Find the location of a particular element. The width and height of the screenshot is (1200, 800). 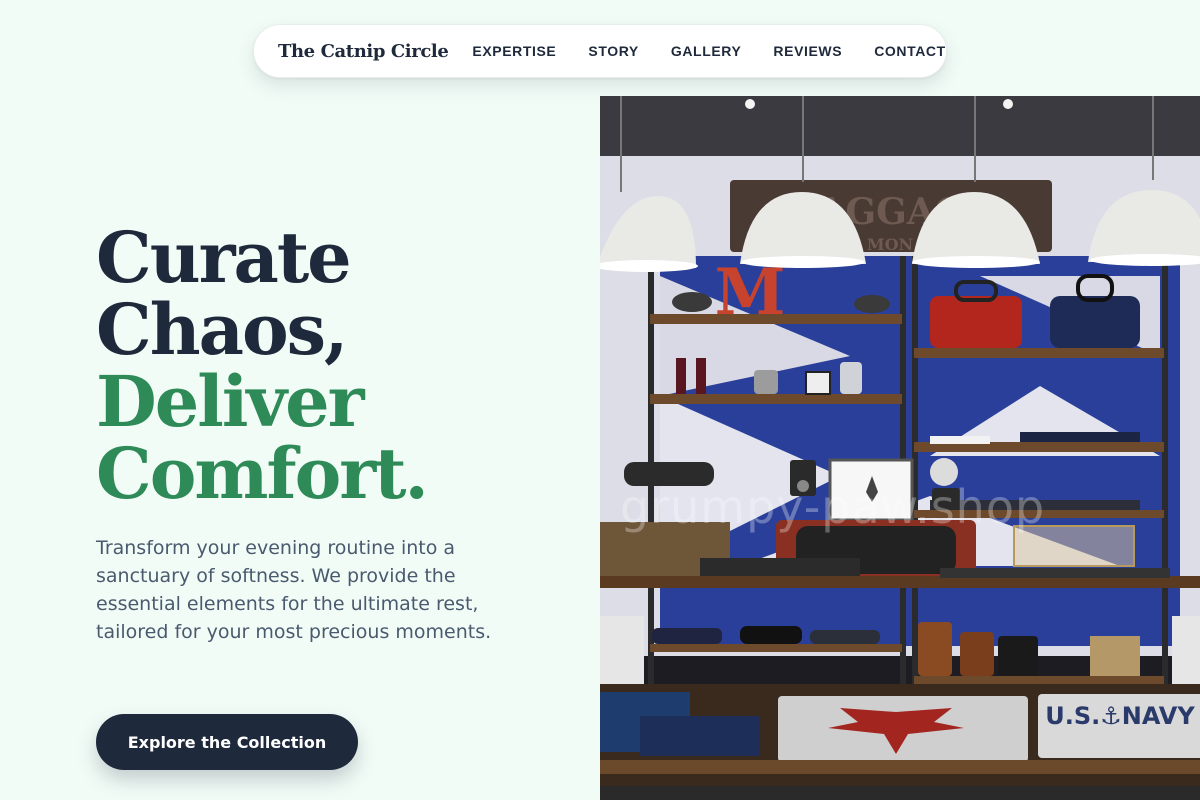

headline-line-2: Chaos, is located at coordinates (222, 329).